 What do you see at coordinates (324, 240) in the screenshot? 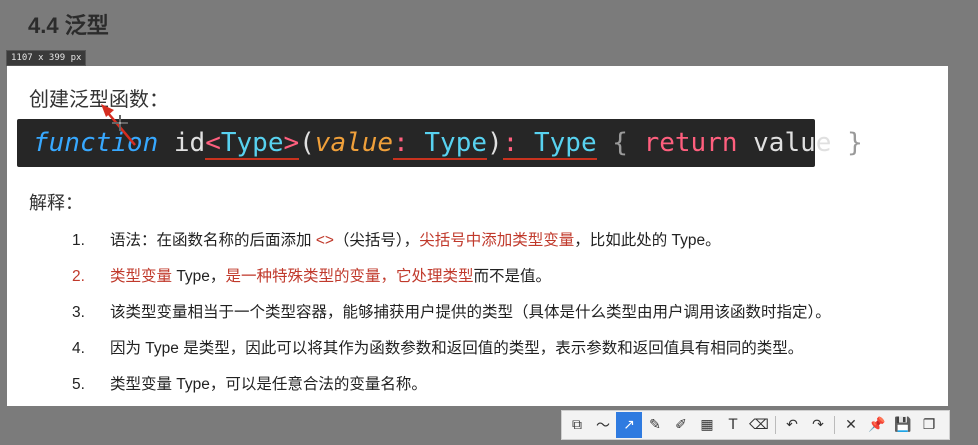
I see `list-text-highlight: <>` at bounding box center [324, 240].